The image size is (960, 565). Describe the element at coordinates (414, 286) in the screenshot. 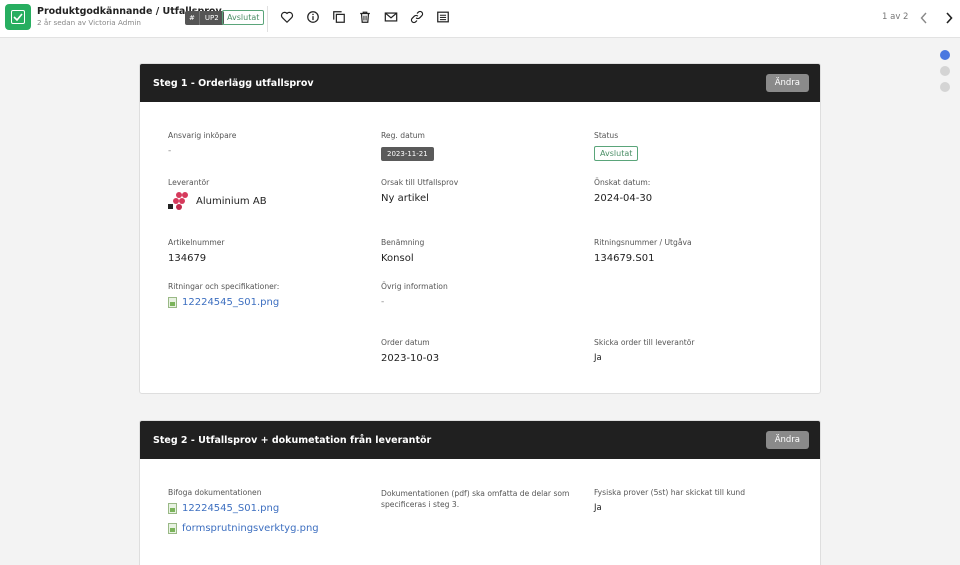

I see `ovrig-info-label: Övrig information` at that location.